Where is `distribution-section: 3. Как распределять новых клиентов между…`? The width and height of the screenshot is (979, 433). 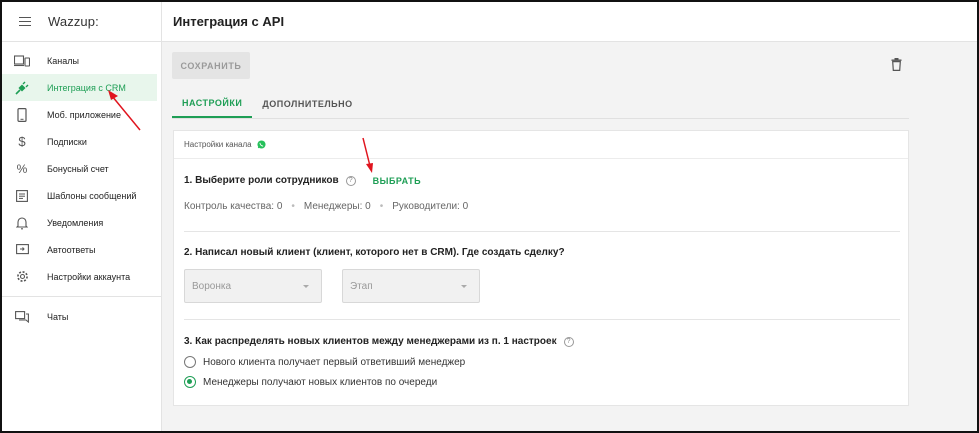
distribution-section: 3. Как распределять новых клиентов между… is located at coordinates (379, 341).